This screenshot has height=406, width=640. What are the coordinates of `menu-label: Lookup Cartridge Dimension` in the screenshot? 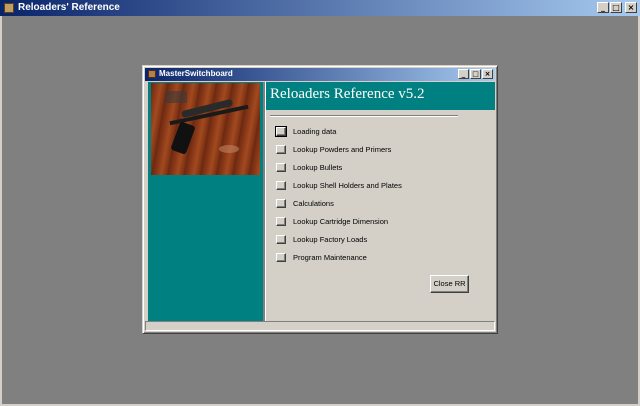 It's located at (341, 221).